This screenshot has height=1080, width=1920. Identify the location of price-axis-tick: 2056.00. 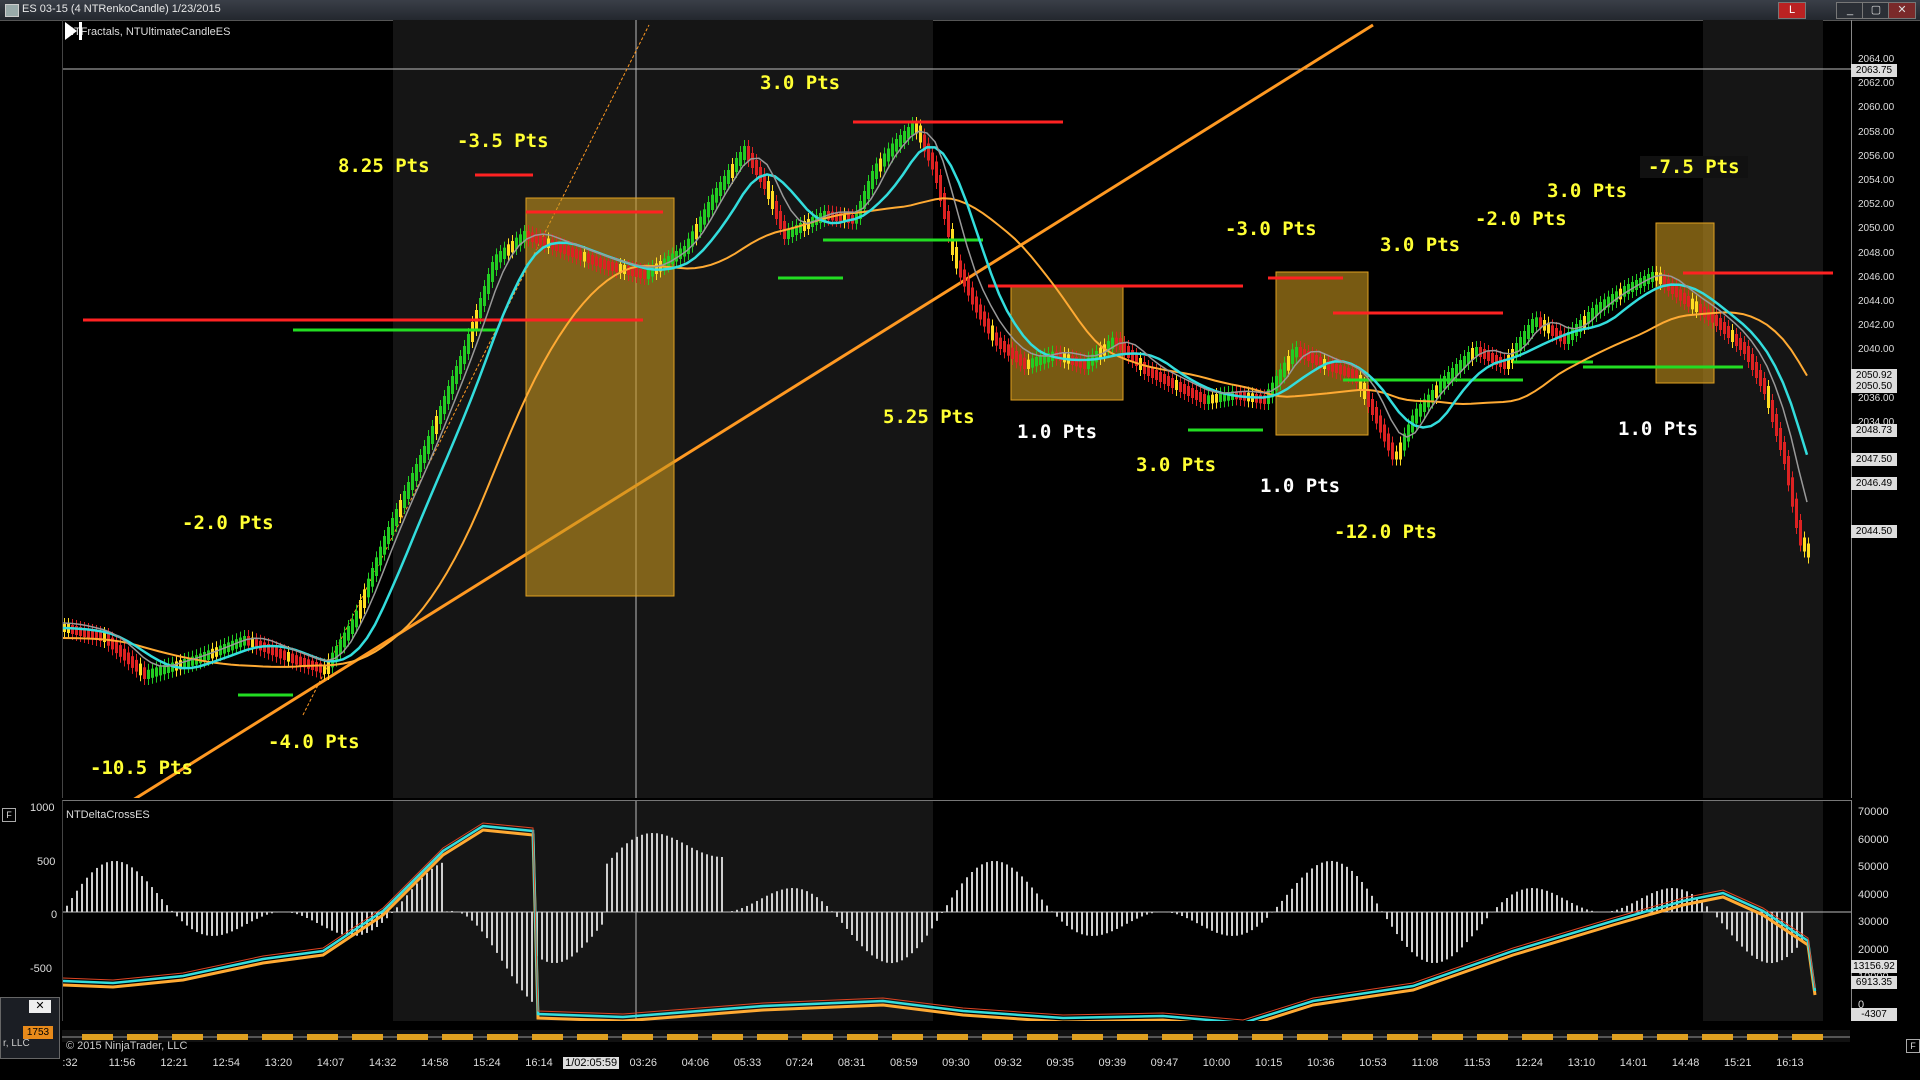
(1876, 156).